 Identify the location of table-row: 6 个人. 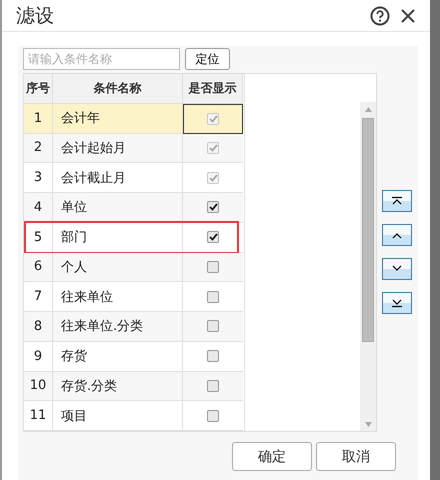
(134, 267).